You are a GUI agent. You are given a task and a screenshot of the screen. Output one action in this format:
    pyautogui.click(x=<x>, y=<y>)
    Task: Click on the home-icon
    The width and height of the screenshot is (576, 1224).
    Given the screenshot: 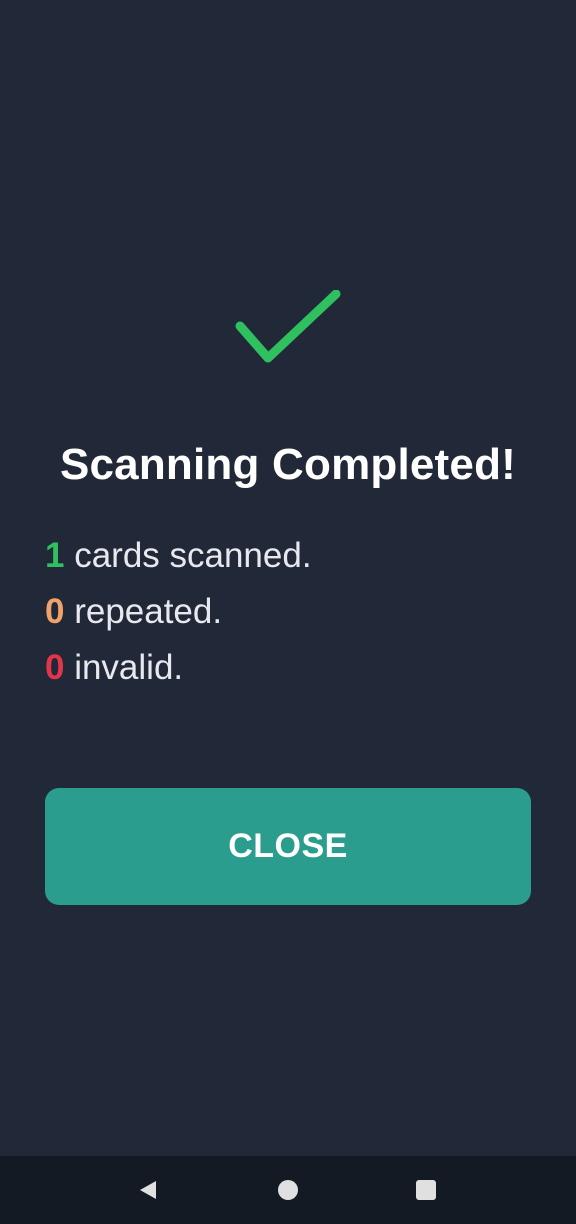 What is the action you would take?
    pyautogui.click(x=288, y=1190)
    